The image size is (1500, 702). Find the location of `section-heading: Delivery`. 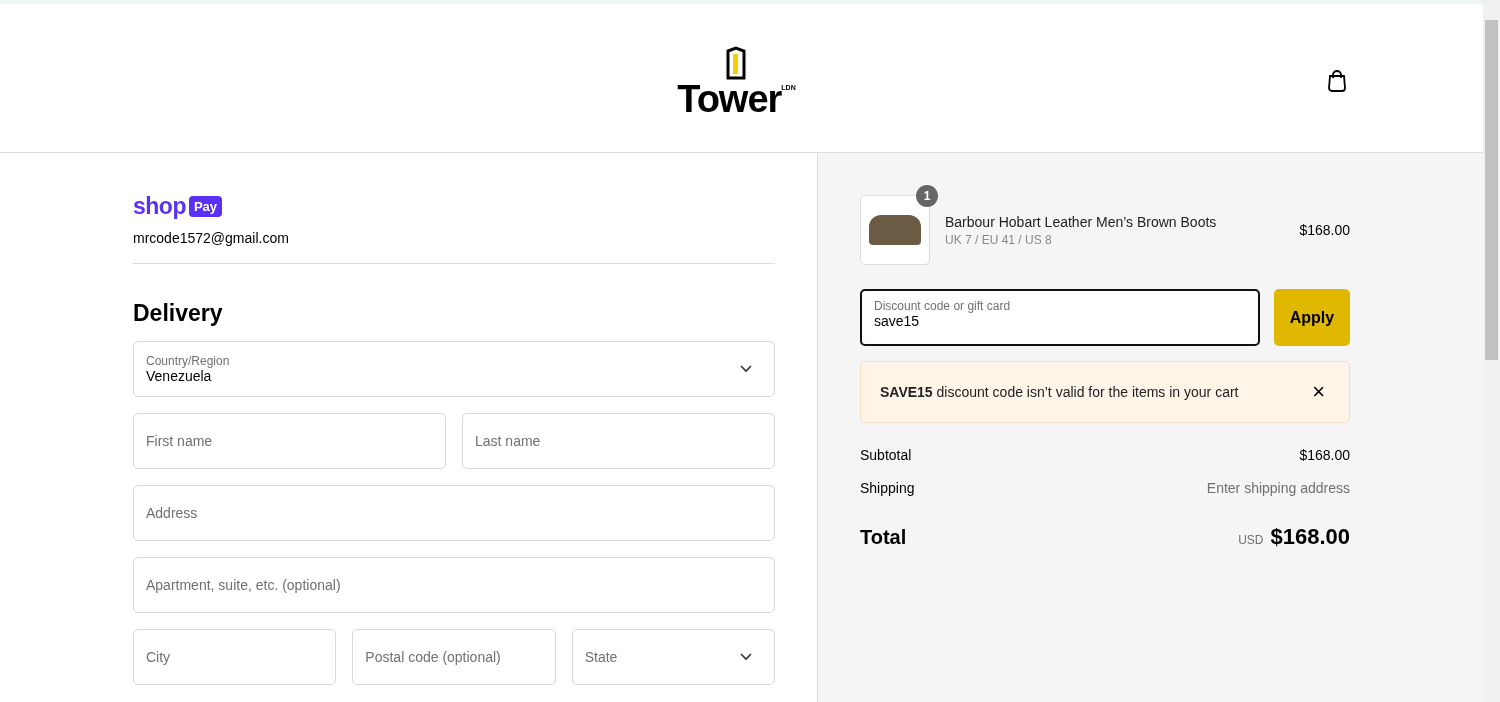

section-heading: Delivery is located at coordinates (178, 313).